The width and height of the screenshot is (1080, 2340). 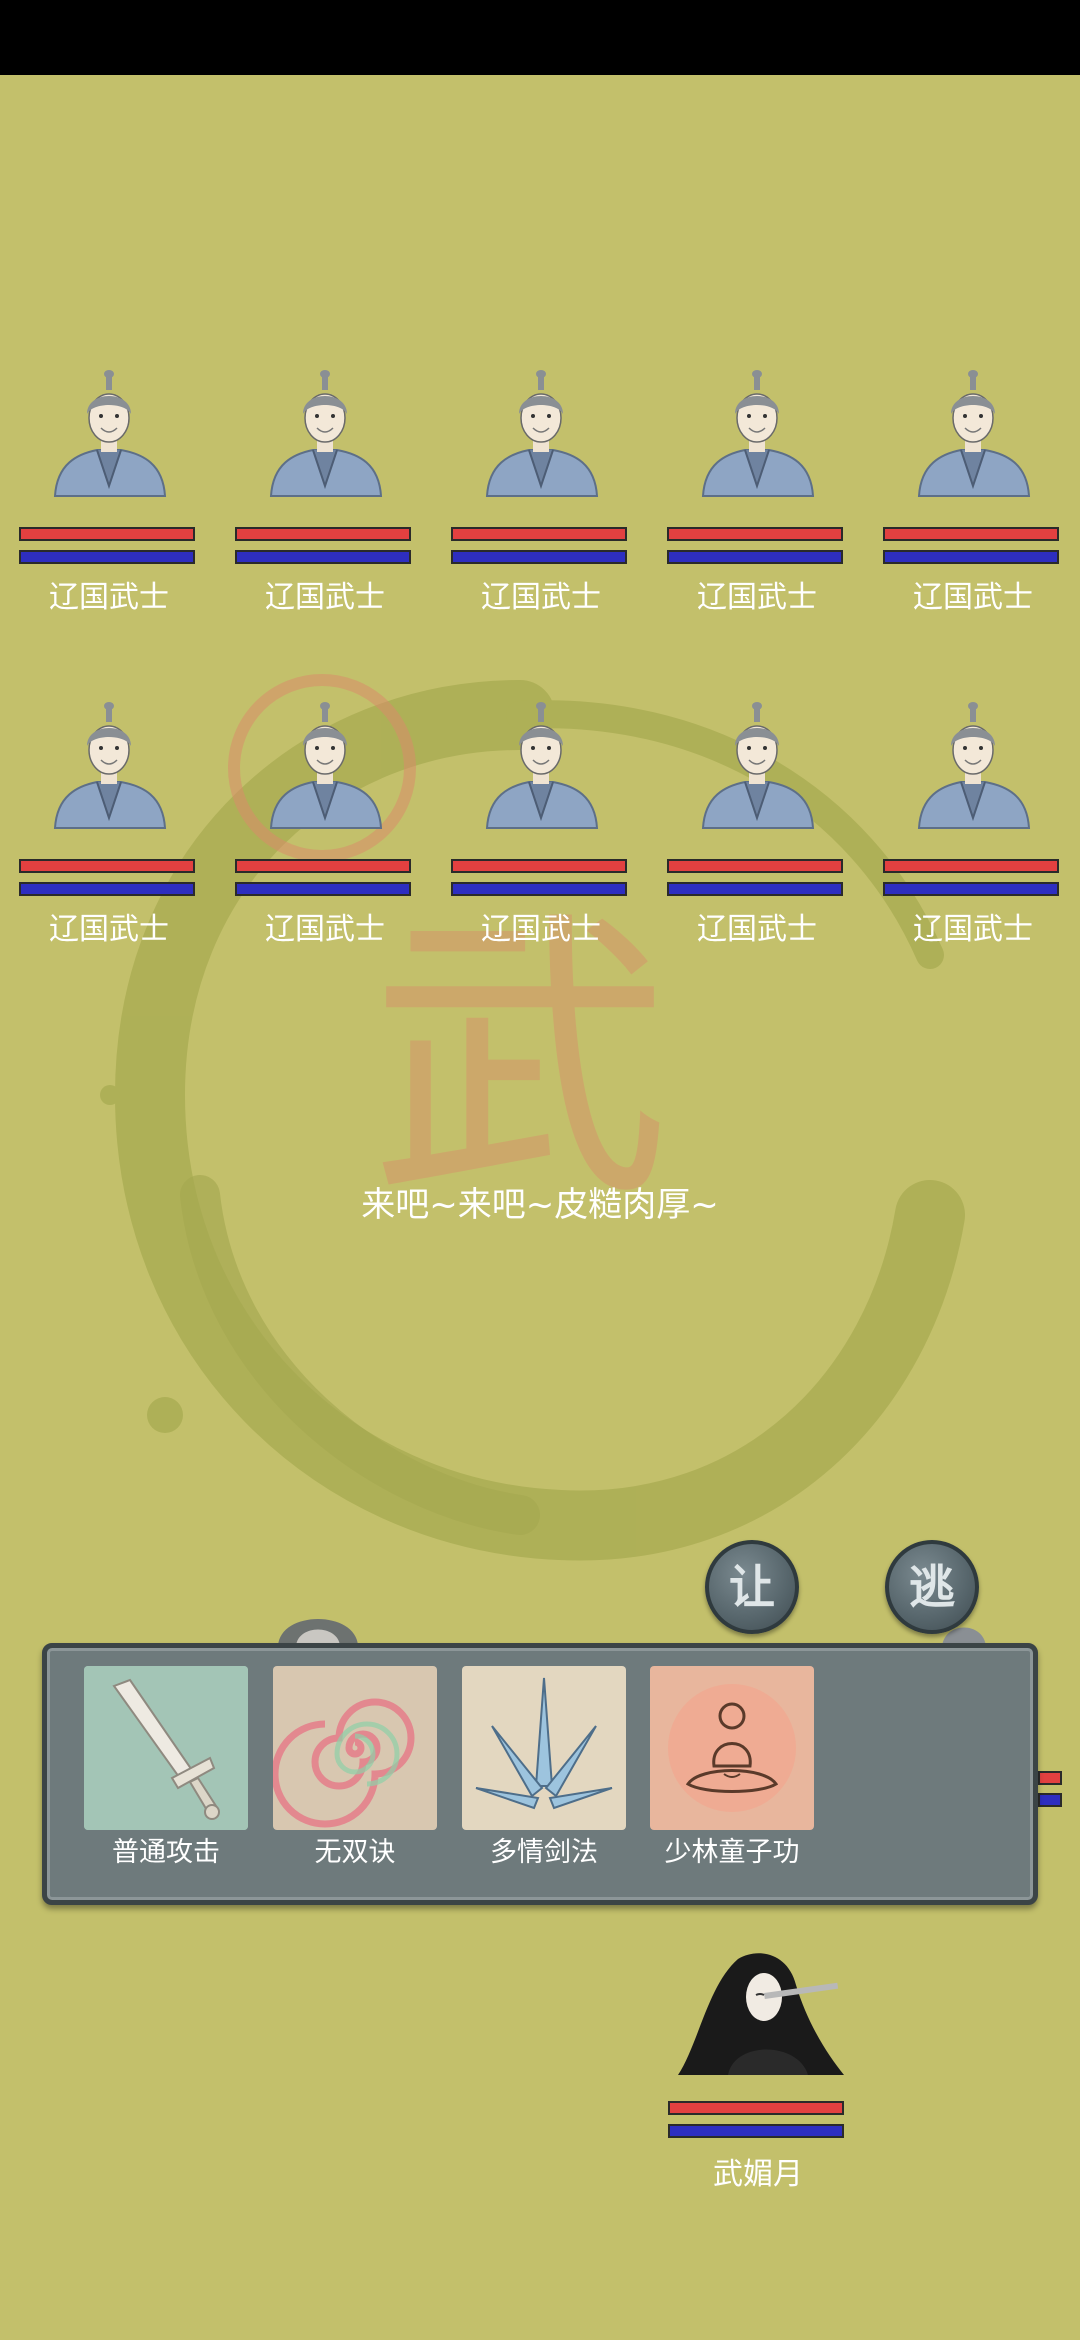 I want to click on player-portrait-icon, so click(x=761, y=2014).